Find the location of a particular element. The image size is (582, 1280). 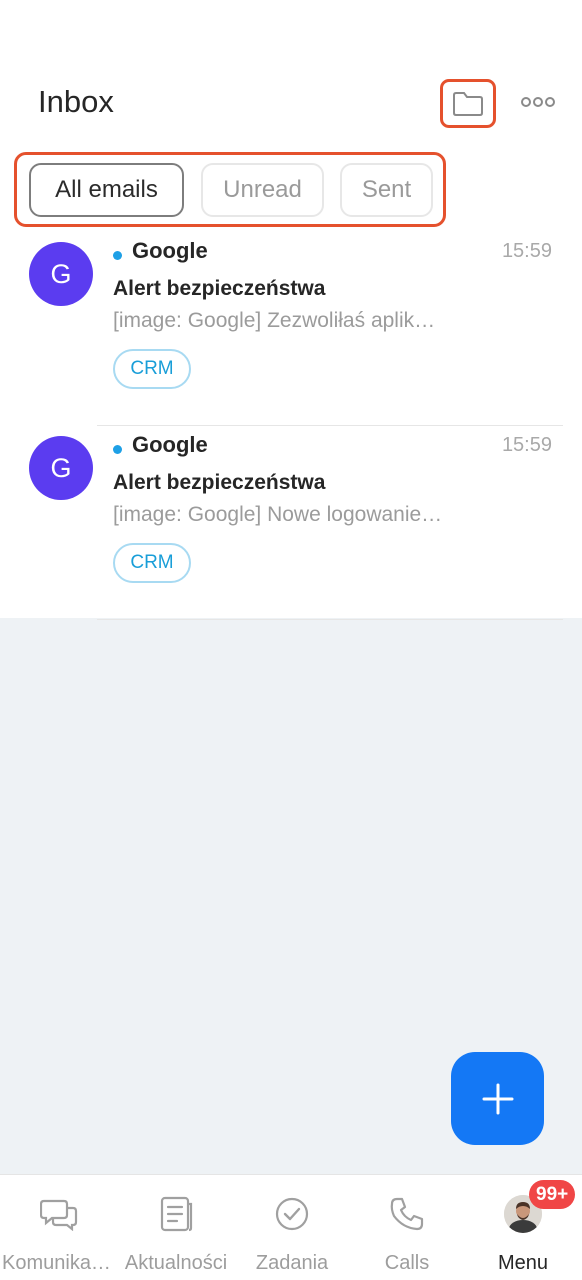

bottom-tab-bar: Komunika… Aktualności Zadania Calls Menu is located at coordinates (291, 1227).